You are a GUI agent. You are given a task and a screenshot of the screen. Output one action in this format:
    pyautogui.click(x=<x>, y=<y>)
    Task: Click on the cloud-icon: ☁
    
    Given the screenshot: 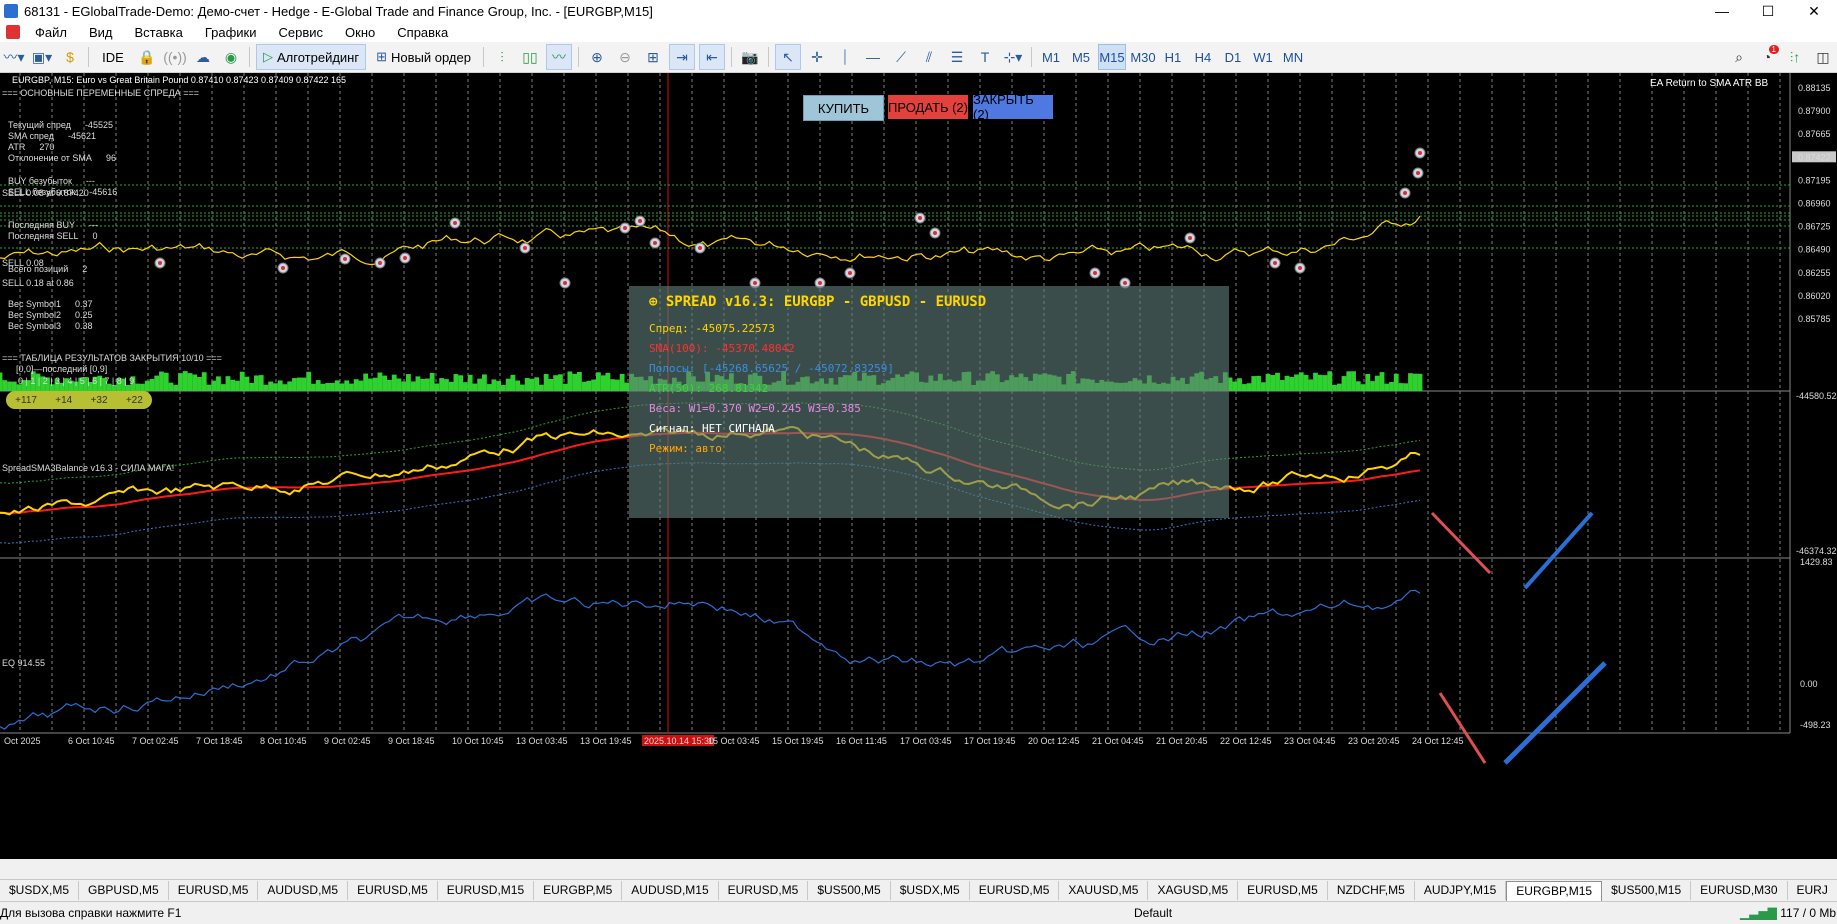 What is the action you would take?
    pyautogui.click(x=203, y=57)
    